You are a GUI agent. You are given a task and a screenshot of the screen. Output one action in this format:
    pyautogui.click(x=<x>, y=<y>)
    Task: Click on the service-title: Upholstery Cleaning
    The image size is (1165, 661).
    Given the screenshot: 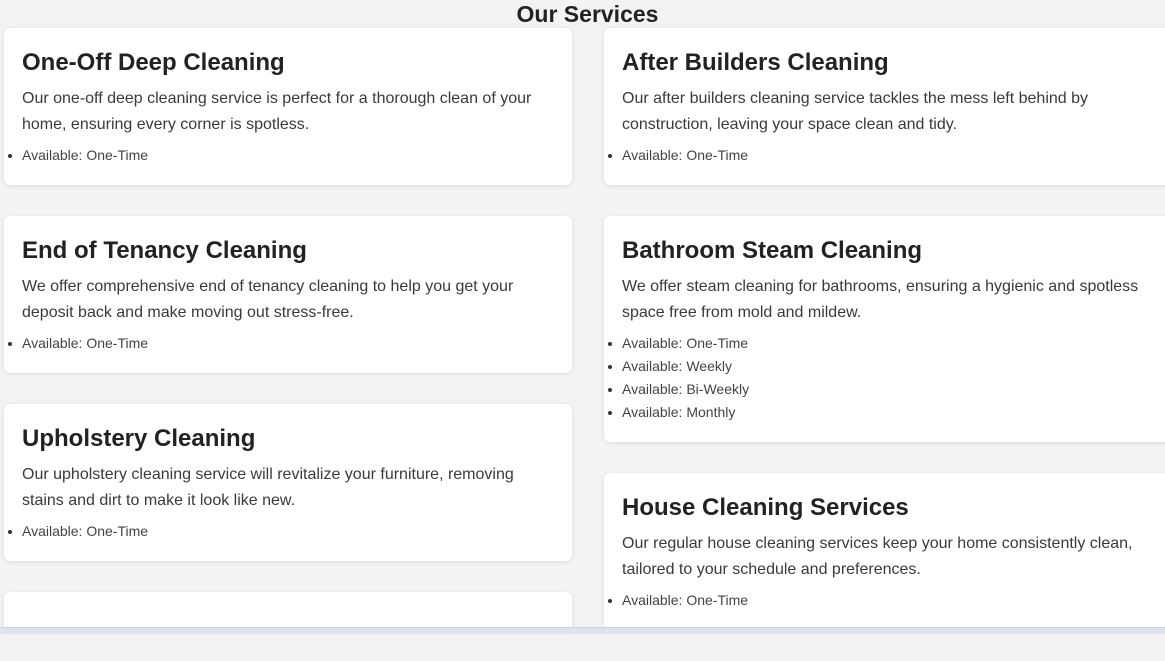 What is the action you would take?
    pyautogui.click(x=139, y=438)
    